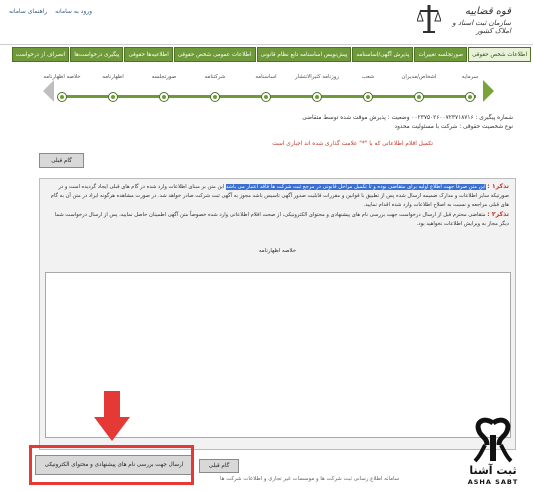  I want to click on stepper-step: شرکتنامه, so click(215, 87).